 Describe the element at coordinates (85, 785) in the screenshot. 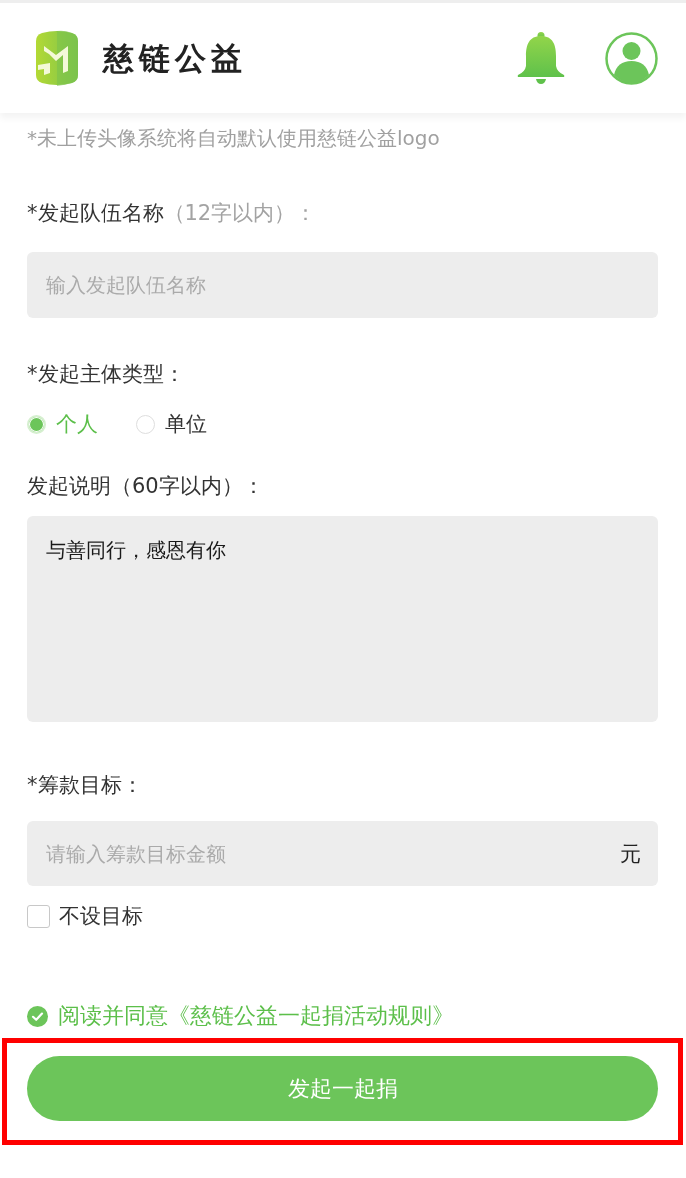

I see `field-label: *筹款目标：` at that location.